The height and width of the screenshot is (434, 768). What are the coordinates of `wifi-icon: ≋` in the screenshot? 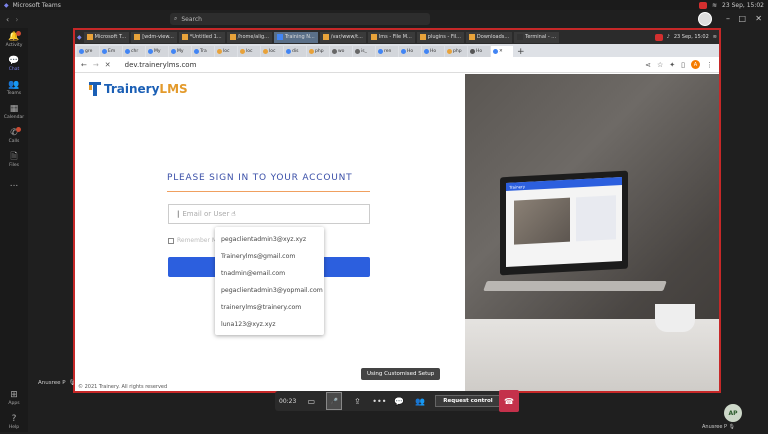 It's located at (715, 5).